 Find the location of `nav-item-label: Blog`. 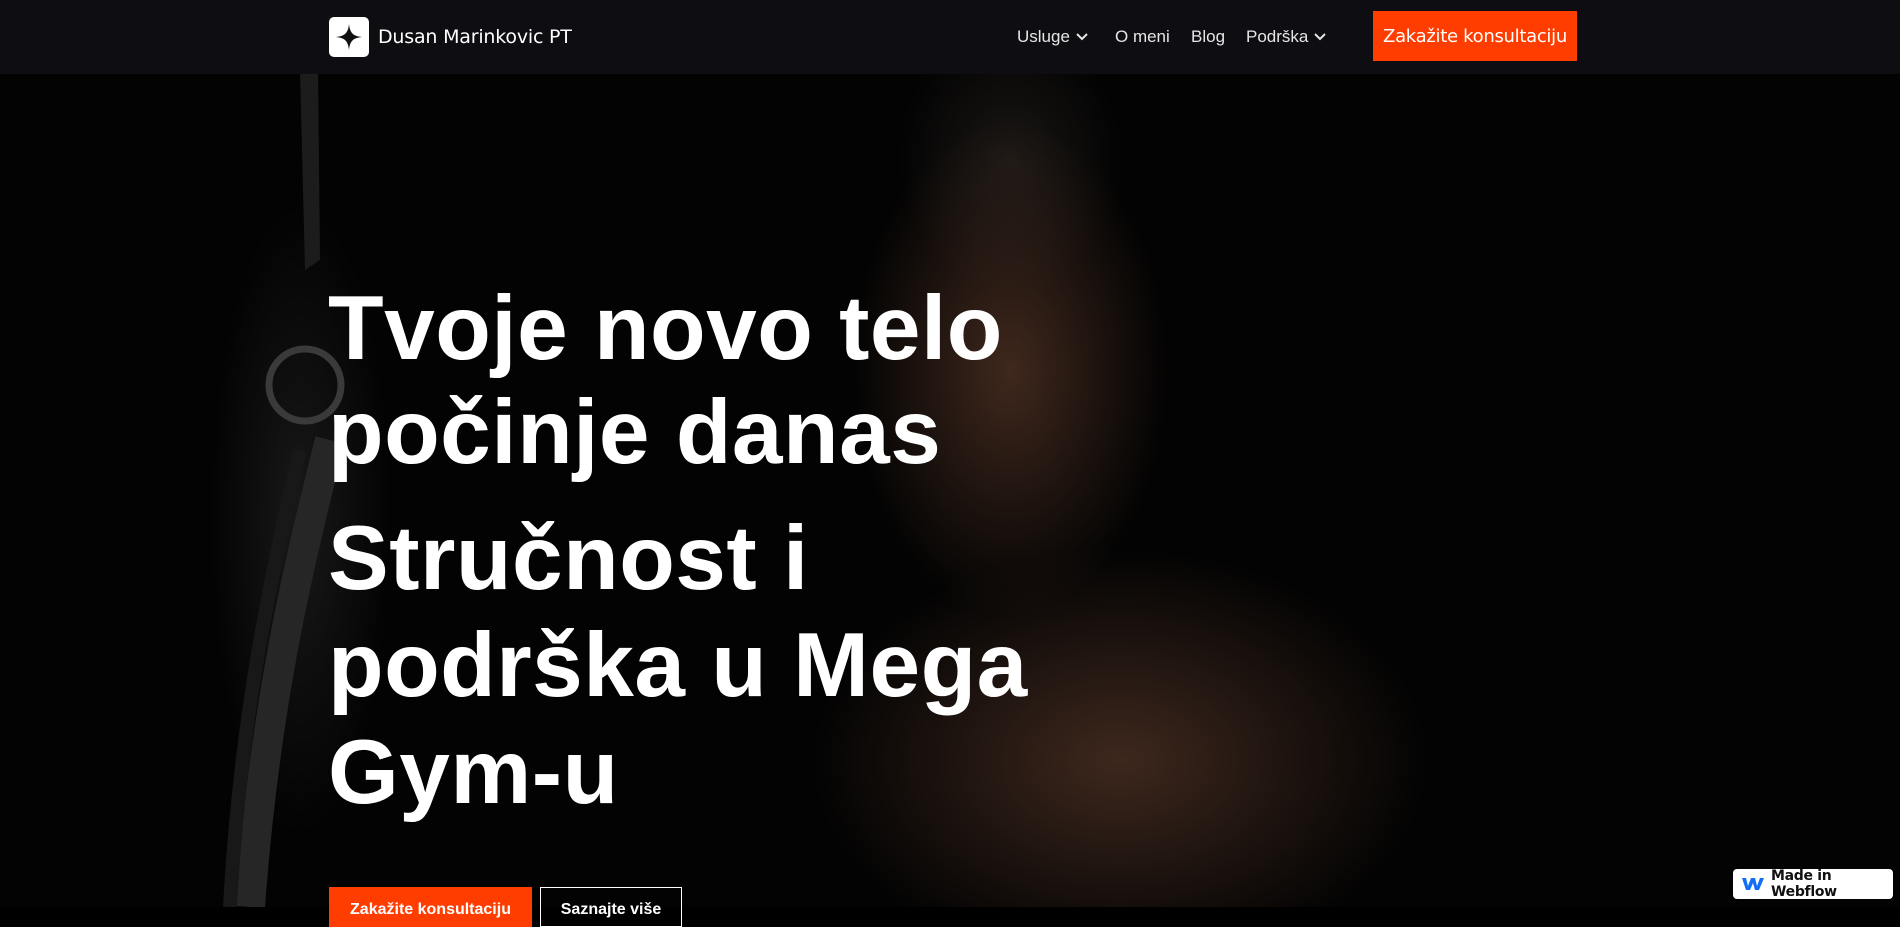

nav-item-label: Blog is located at coordinates (1208, 36).